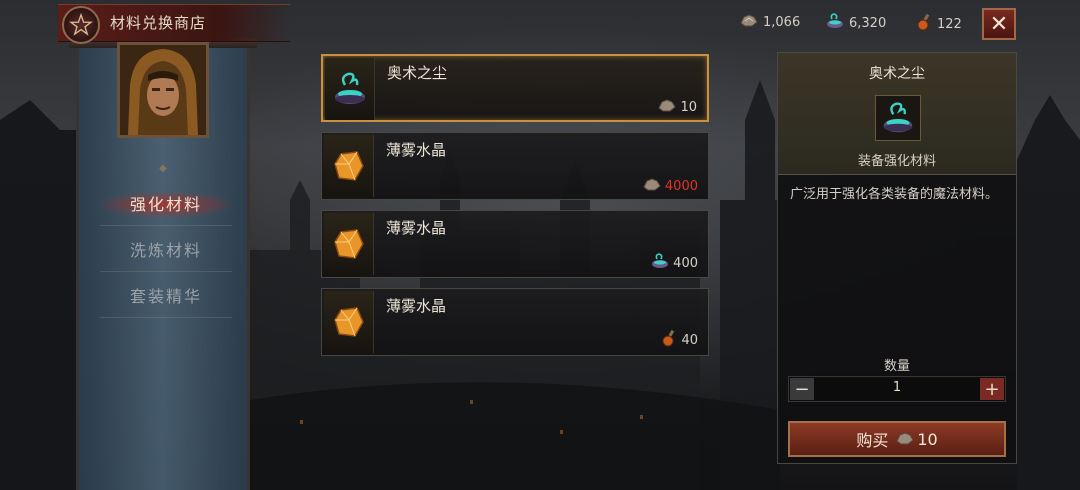  Describe the element at coordinates (894, 194) in the screenshot. I see `detail-description: 广泛用于强化各类装备的魔法材料。` at that location.